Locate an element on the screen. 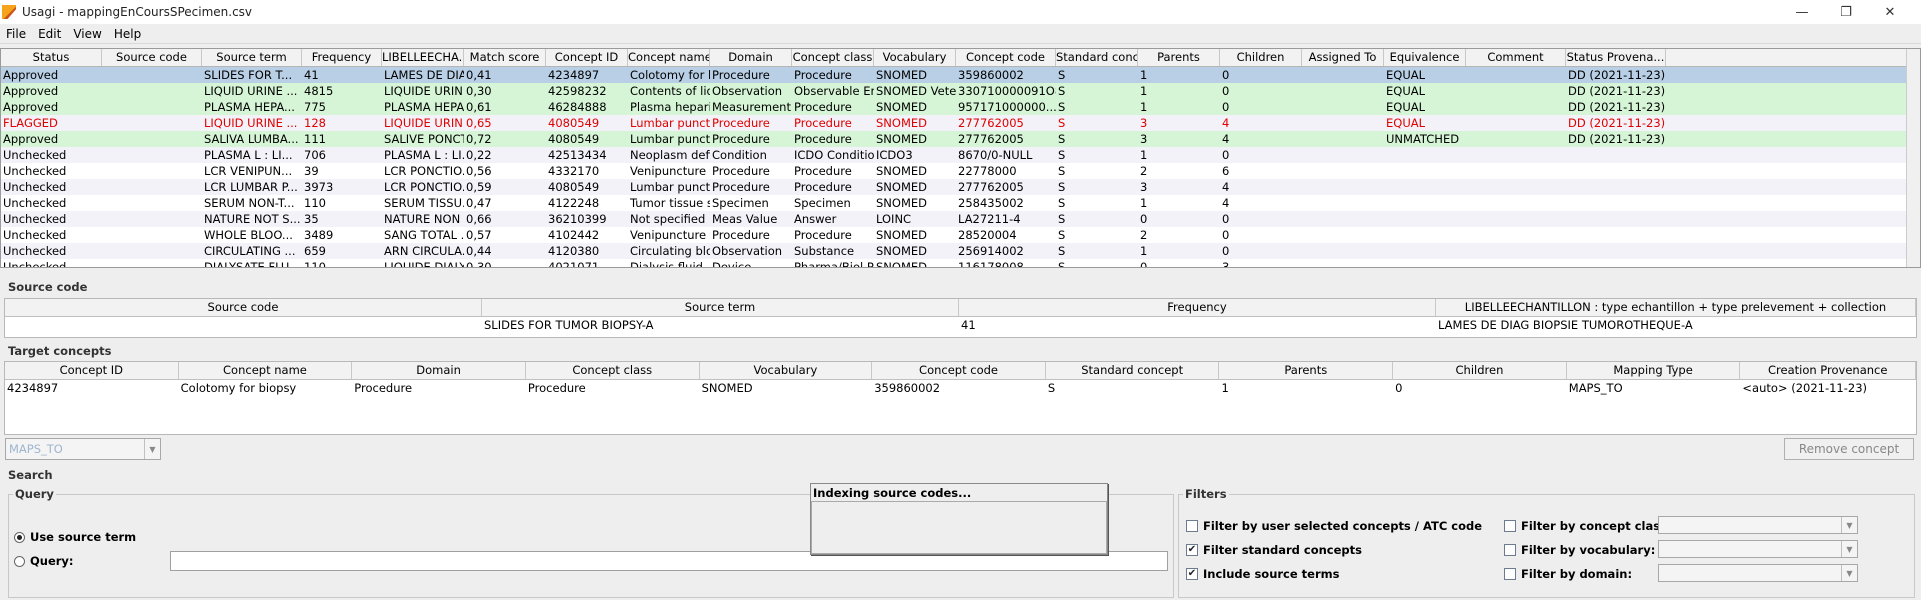 The height and width of the screenshot is (600, 1921). filter-concept-class-checkbox: Filter by concept class: is located at coordinates (1588, 526).